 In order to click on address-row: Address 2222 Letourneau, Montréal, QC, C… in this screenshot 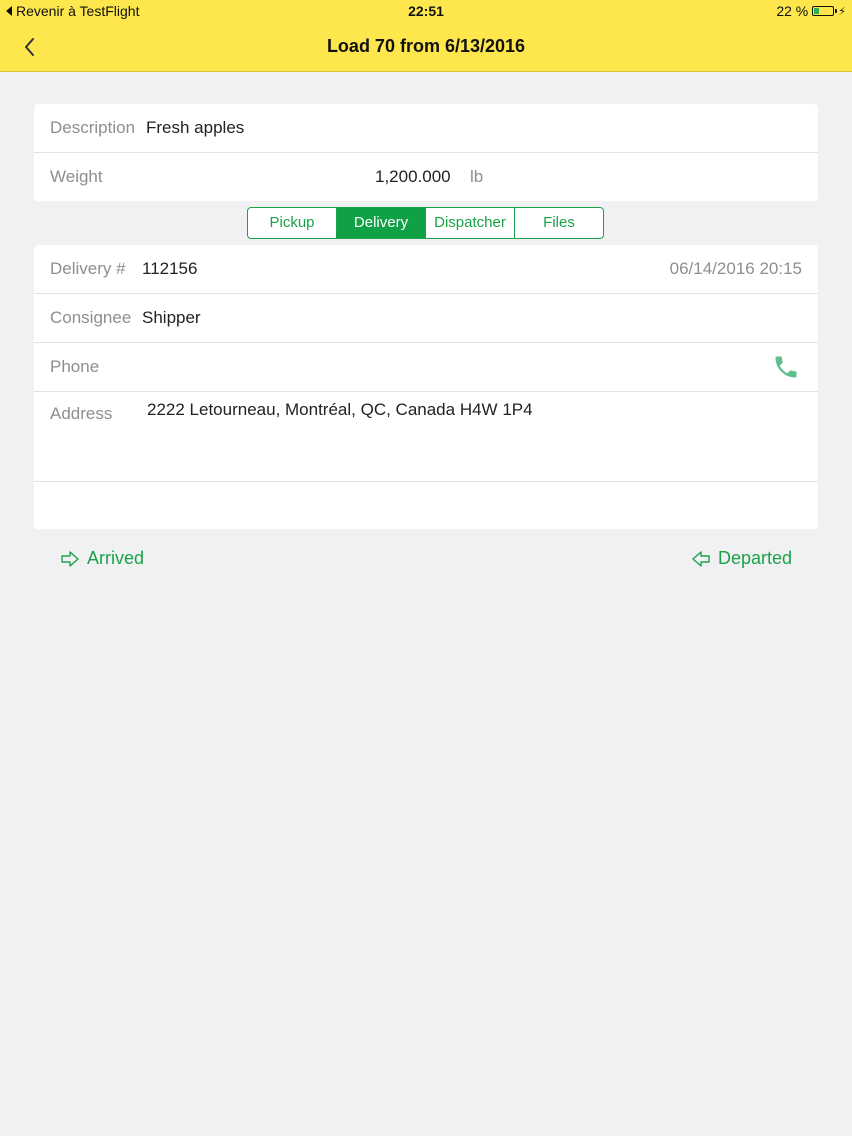, I will do `click(426, 437)`.